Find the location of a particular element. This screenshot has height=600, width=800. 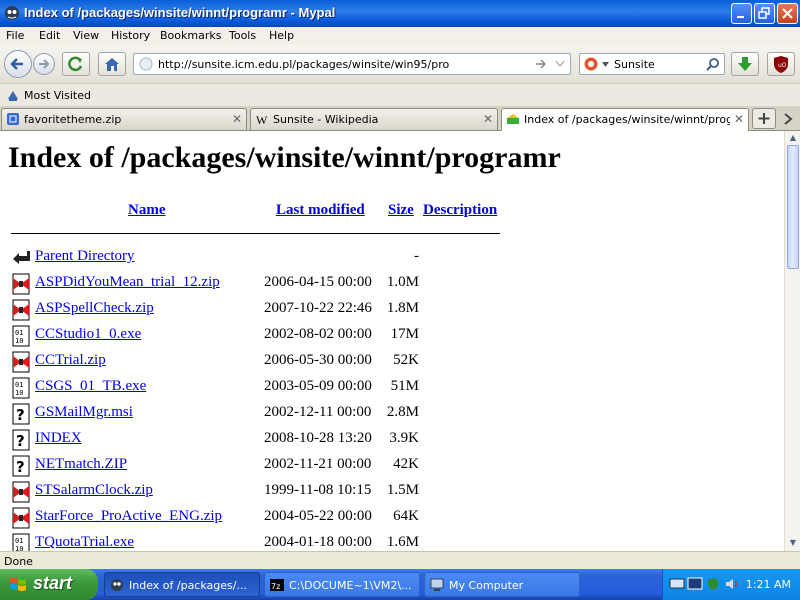

windows-logo-icon is located at coordinates (18, 584).